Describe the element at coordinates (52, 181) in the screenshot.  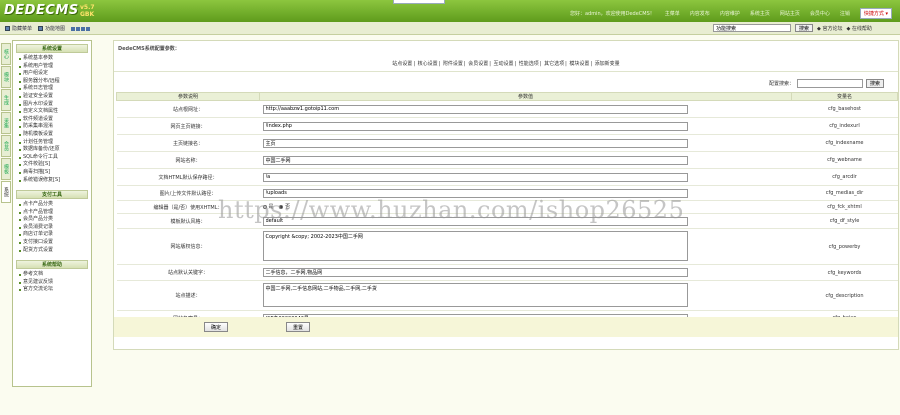
I see `menu-item: 系统错误修复[S]` at that location.